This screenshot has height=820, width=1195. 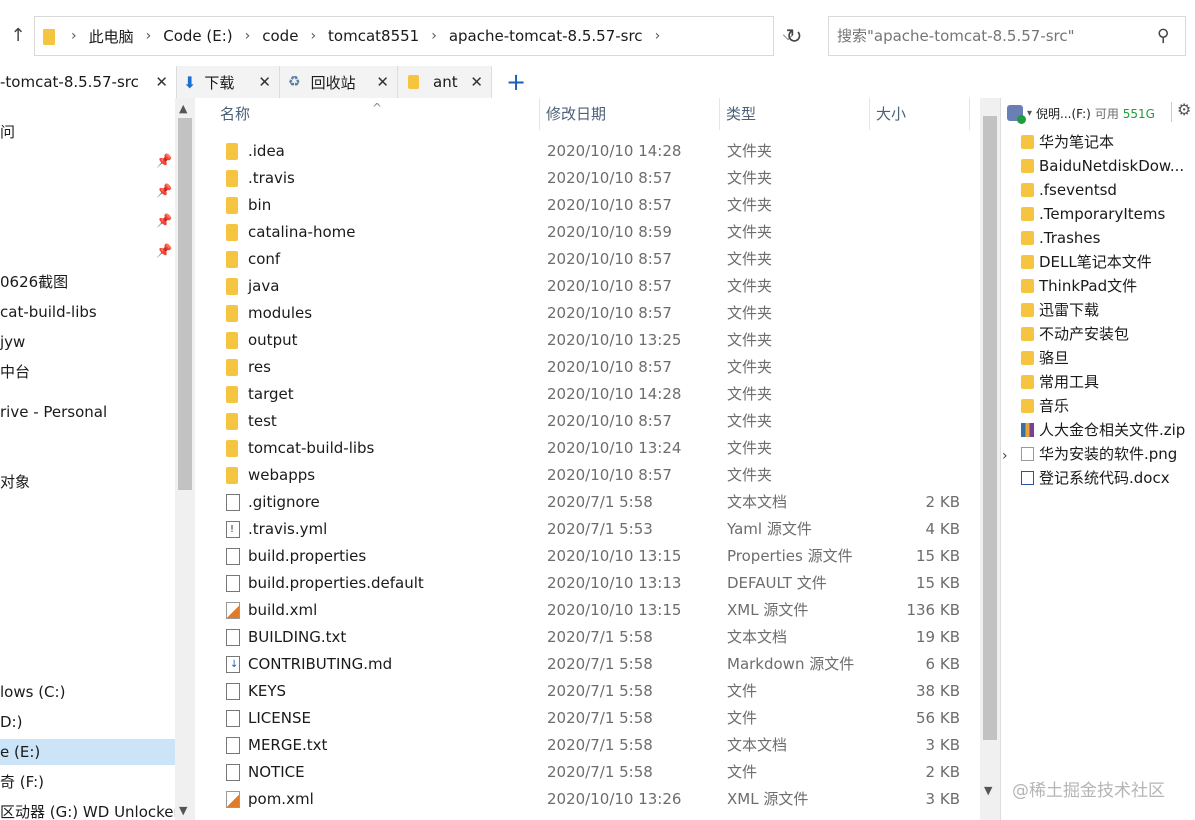 What do you see at coordinates (590, 691) in the screenshot?
I see `table-row: KEYS 2020/7/1 5:58 文件 38 KB` at bounding box center [590, 691].